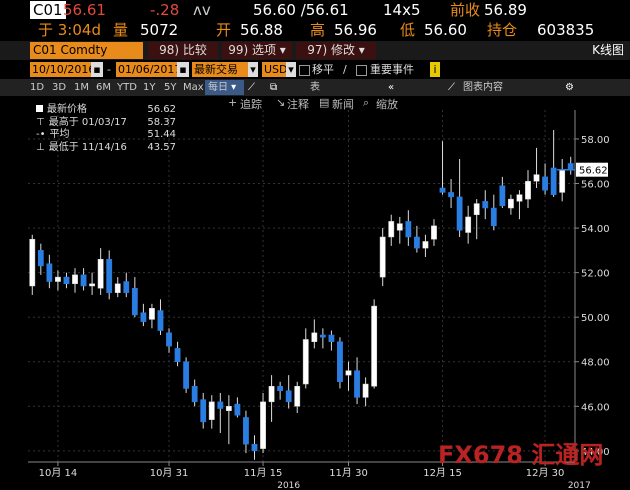 The height and width of the screenshot is (490, 630). Describe the element at coordinates (106, 122) in the screenshot. I see `legend-high: ⊤ 最高于 01/03/17 58.37` at that location.